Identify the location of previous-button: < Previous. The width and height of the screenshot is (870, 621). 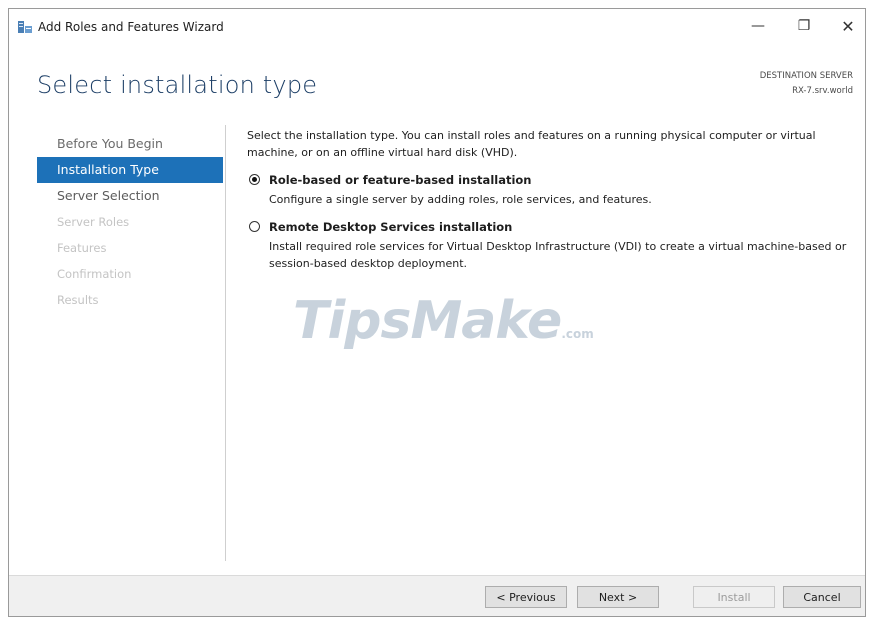
(526, 597).